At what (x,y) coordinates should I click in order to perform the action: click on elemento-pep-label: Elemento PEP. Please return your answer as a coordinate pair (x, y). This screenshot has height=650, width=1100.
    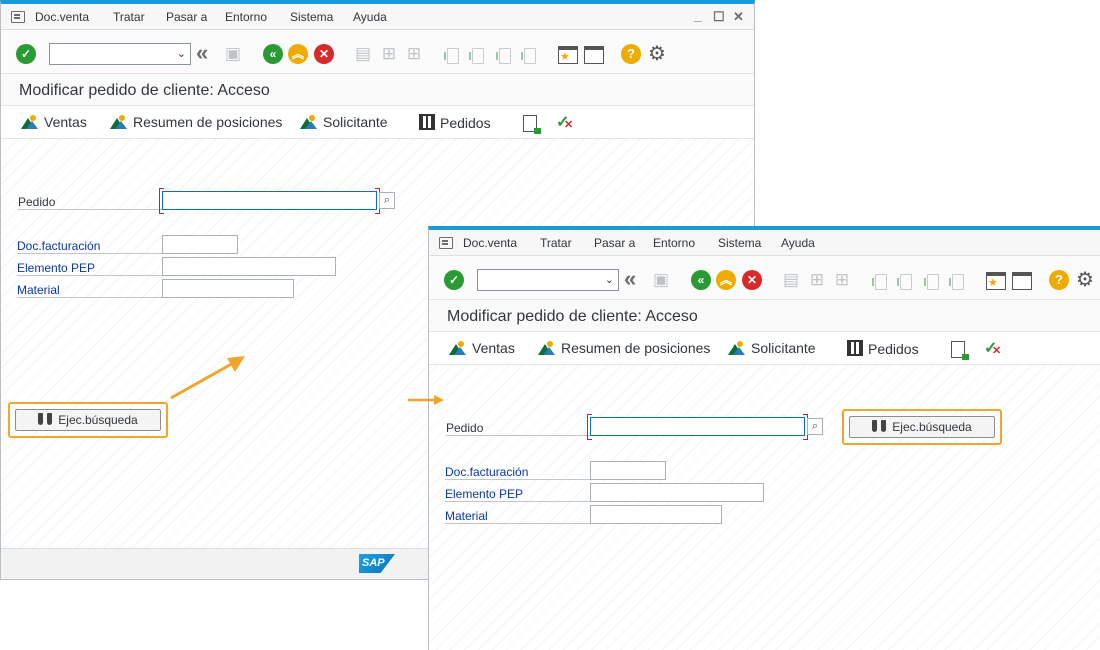
    Looking at the image, I should click on (517, 494).